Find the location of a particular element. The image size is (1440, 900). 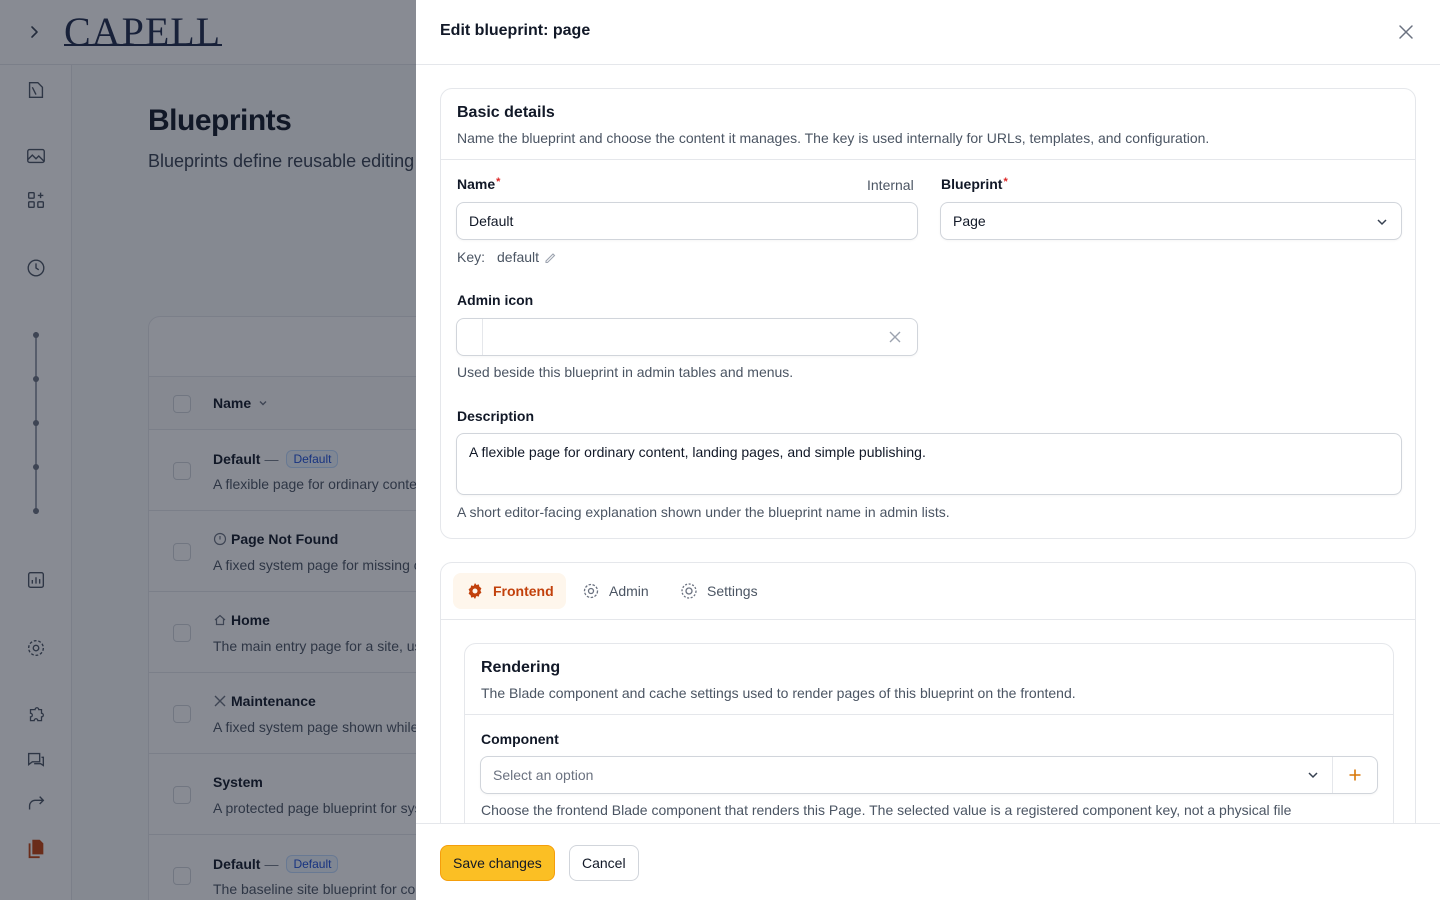

cancel-button: Cancel is located at coordinates (604, 863).